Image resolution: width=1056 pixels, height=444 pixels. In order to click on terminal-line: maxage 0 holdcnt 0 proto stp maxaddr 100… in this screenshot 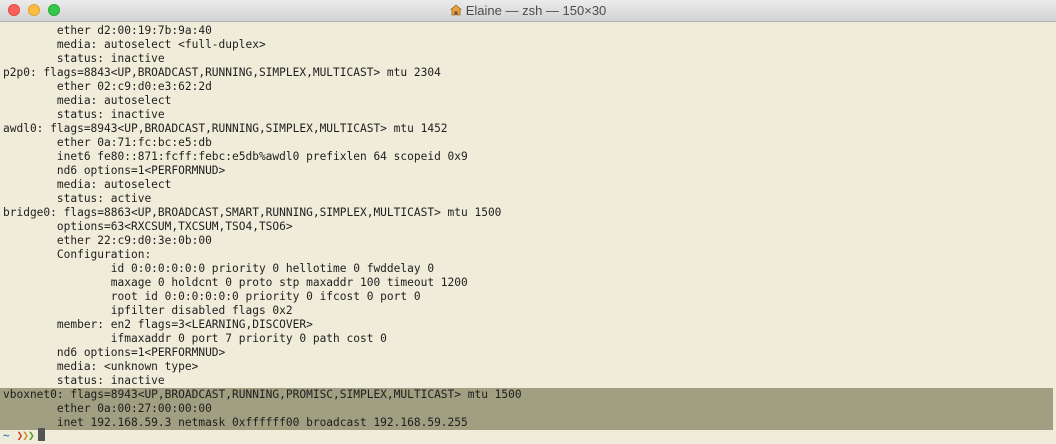, I will do `click(235, 282)`.